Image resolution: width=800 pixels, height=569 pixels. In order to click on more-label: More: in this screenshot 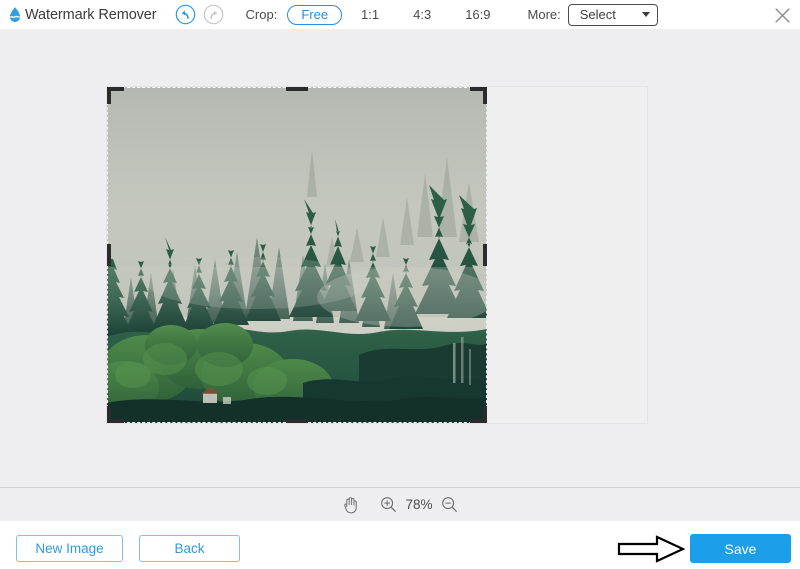, I will do `click(544, 14)`.